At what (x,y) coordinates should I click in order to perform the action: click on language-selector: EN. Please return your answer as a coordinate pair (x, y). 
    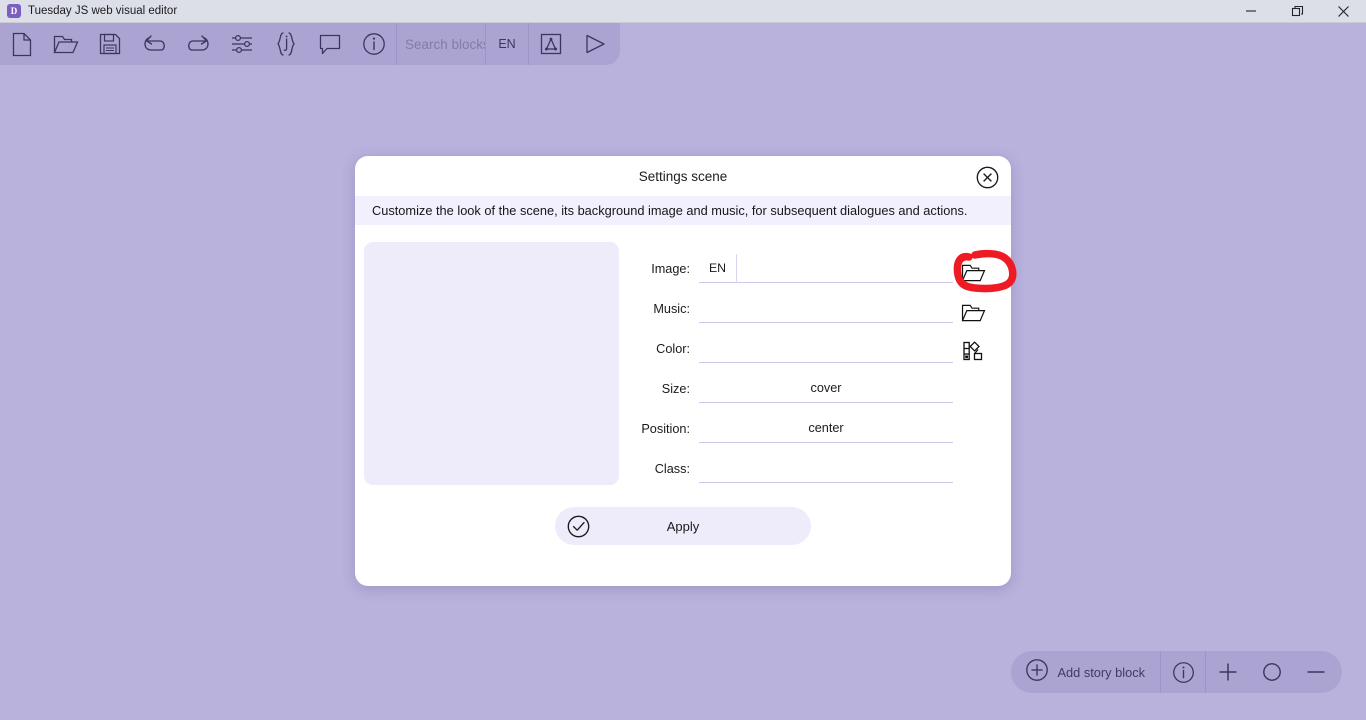
    Looking at the image, I should click on (507, 44).